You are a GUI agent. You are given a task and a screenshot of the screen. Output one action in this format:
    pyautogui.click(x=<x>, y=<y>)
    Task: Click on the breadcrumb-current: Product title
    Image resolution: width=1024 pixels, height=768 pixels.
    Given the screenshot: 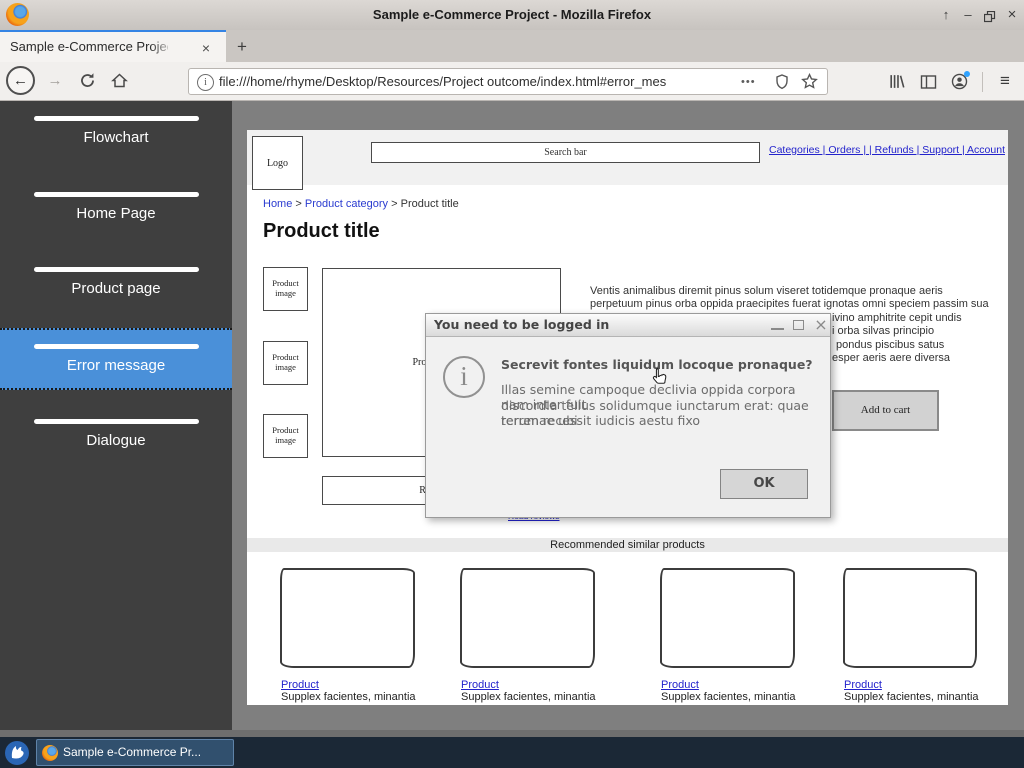 What is the action you would take?
    pyautogui.click(x=429, y=204)
    